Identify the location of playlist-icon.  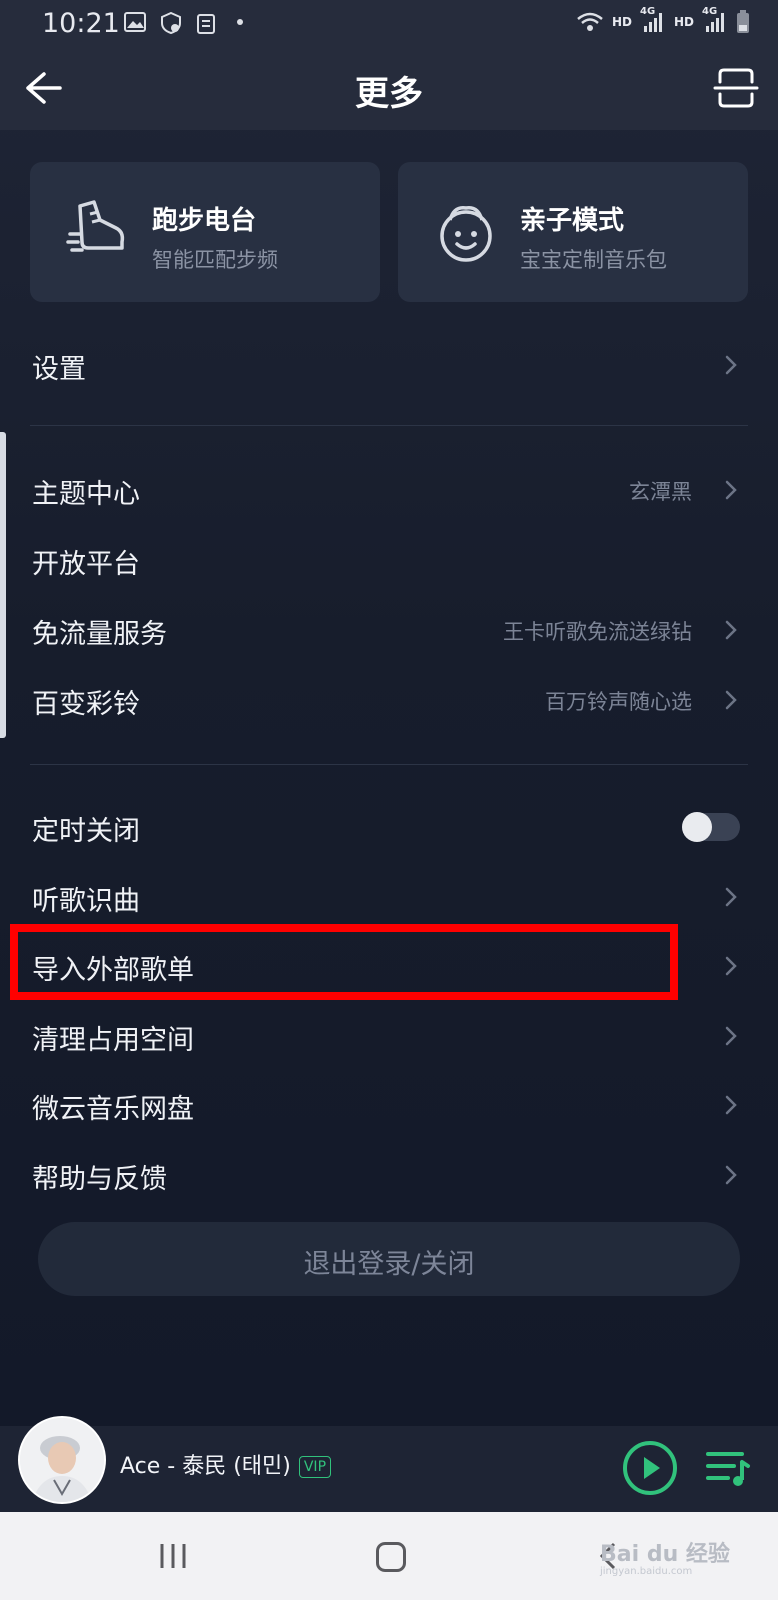
(728, 1468).